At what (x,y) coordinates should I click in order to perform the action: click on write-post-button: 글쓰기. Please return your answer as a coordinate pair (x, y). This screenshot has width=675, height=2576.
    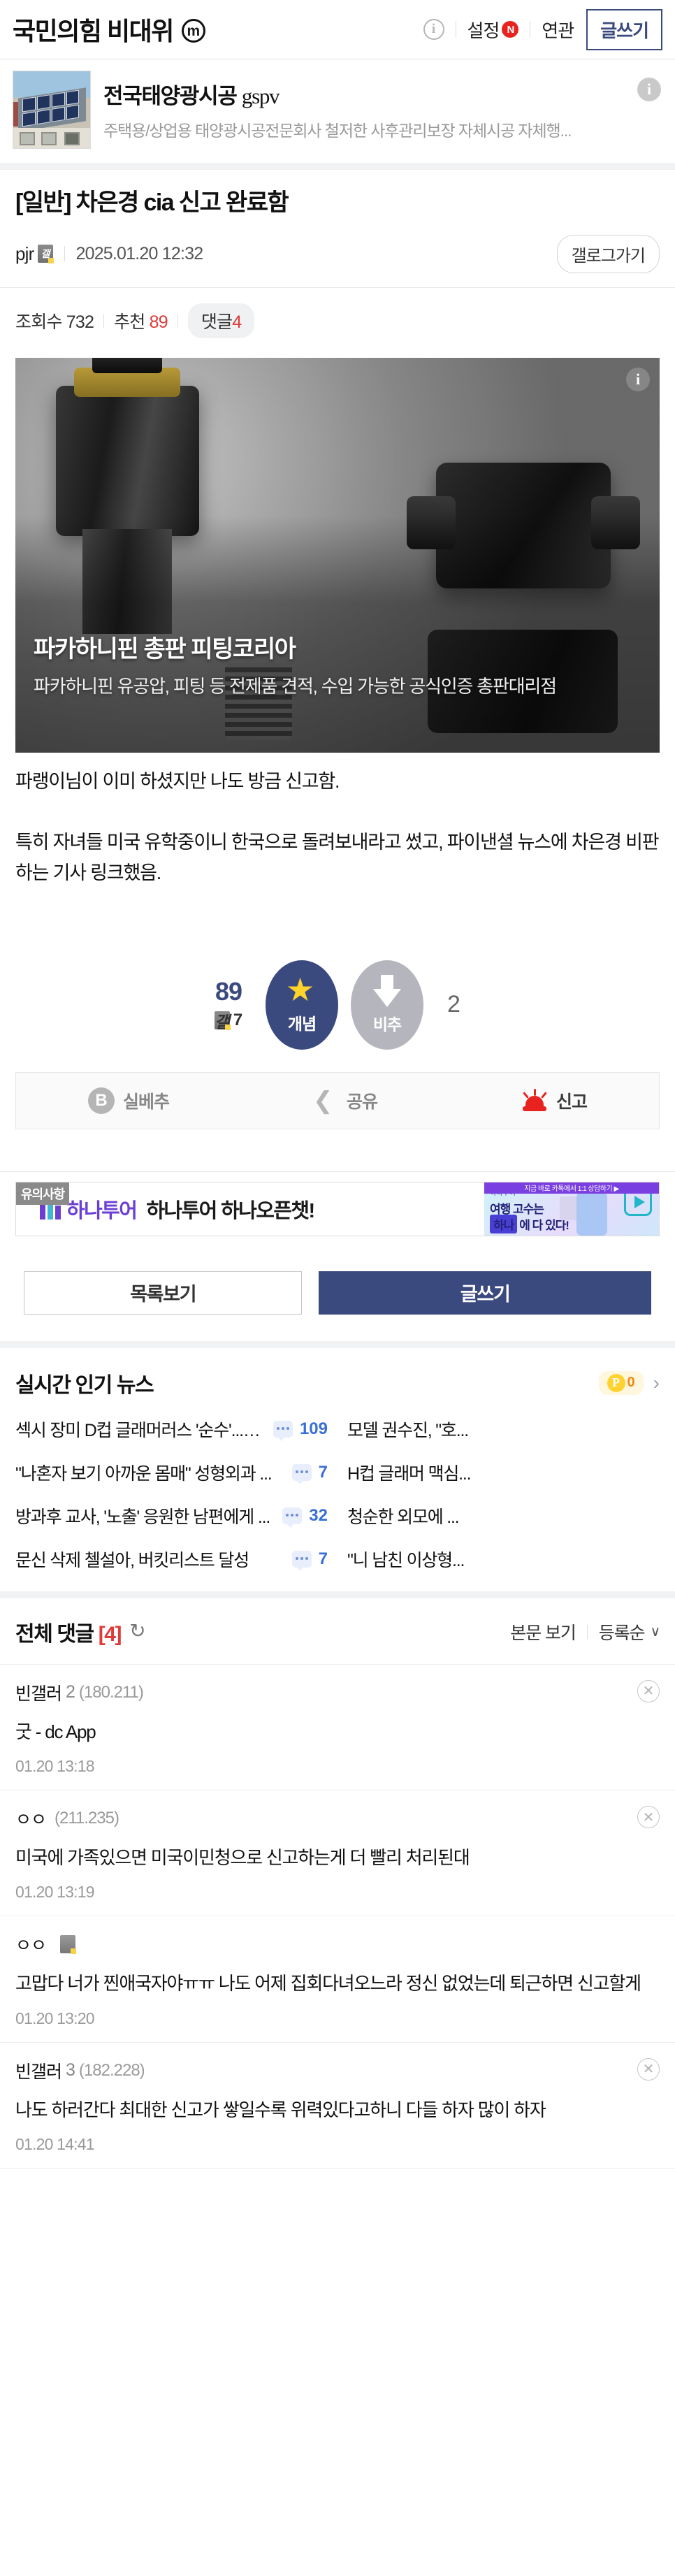
    Looking at the image, I should click on (485, 1293).